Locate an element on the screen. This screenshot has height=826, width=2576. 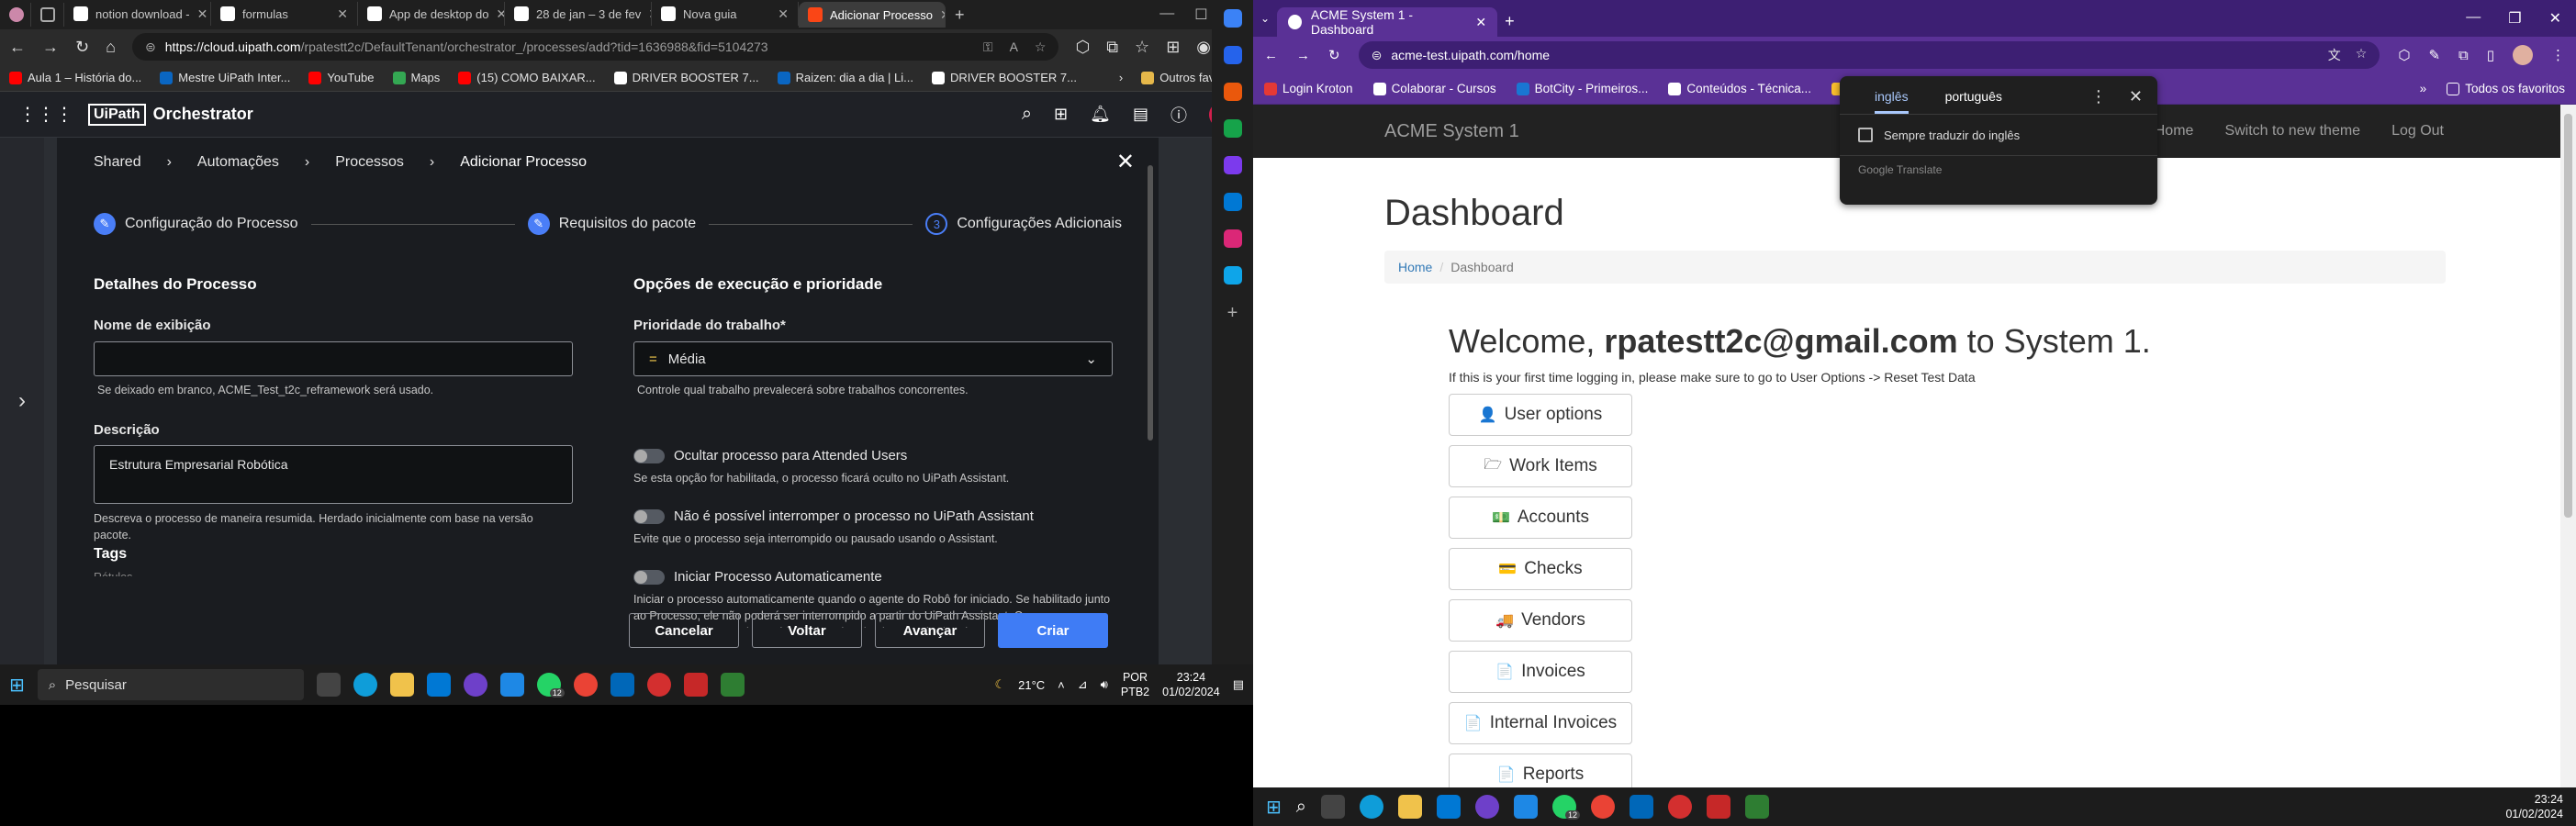
extensions-icon: ⧉ is located at coordinates (2463, 55).